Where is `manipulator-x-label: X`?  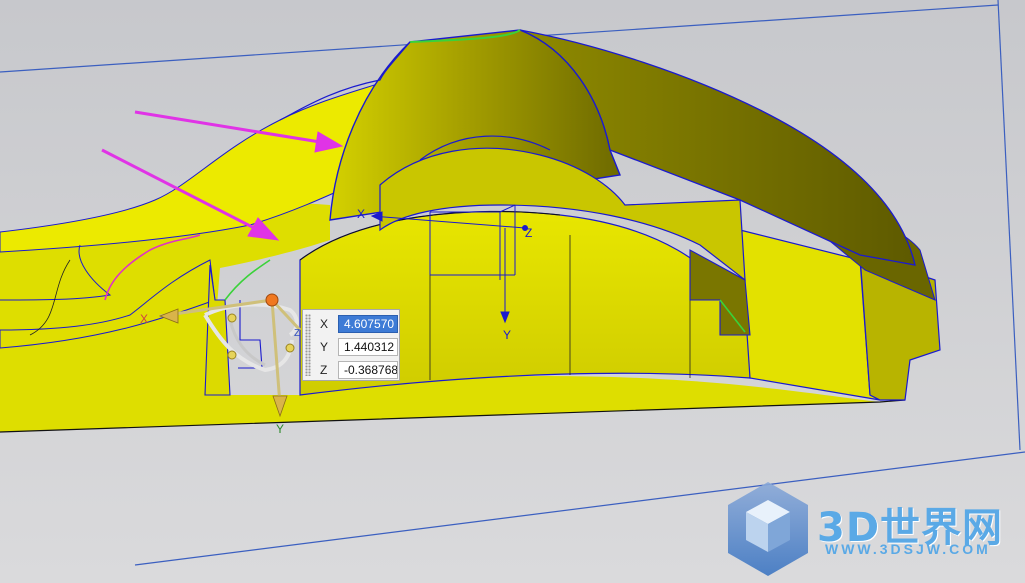
manipulator-x-label: X is located at coordinates (144, 319).